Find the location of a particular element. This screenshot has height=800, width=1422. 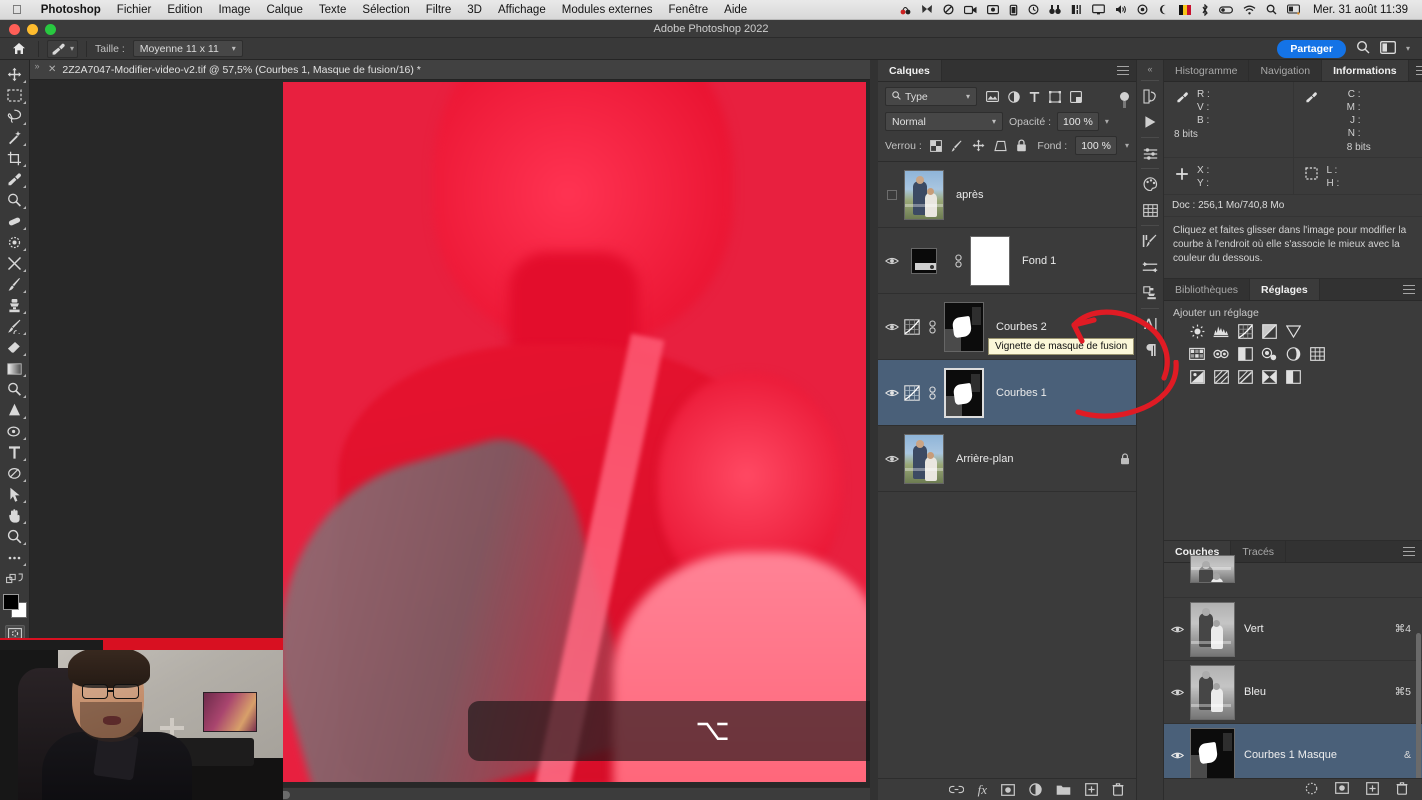

channel-name: Courbes 1 Masque is located at coordinates (1290, 755).